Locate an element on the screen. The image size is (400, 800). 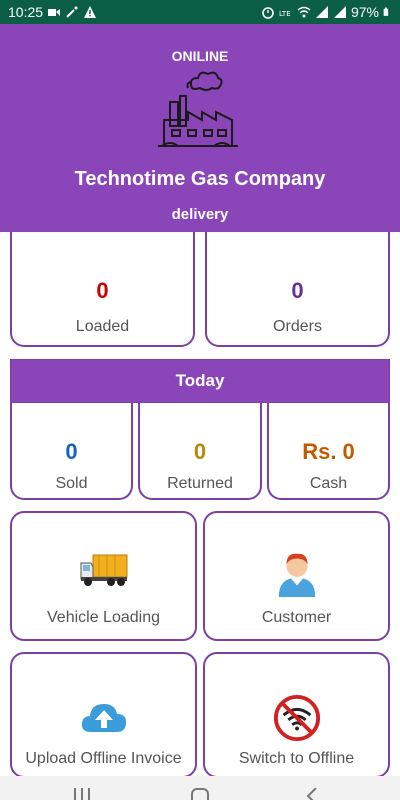
status-bar: 10:25 LTE 97% is located at coordinates (200, 12).